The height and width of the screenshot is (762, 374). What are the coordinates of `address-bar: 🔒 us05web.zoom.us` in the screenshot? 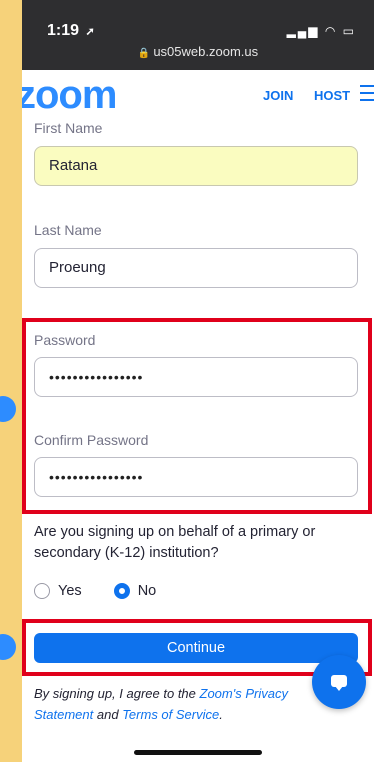 It's located at (198, 51).